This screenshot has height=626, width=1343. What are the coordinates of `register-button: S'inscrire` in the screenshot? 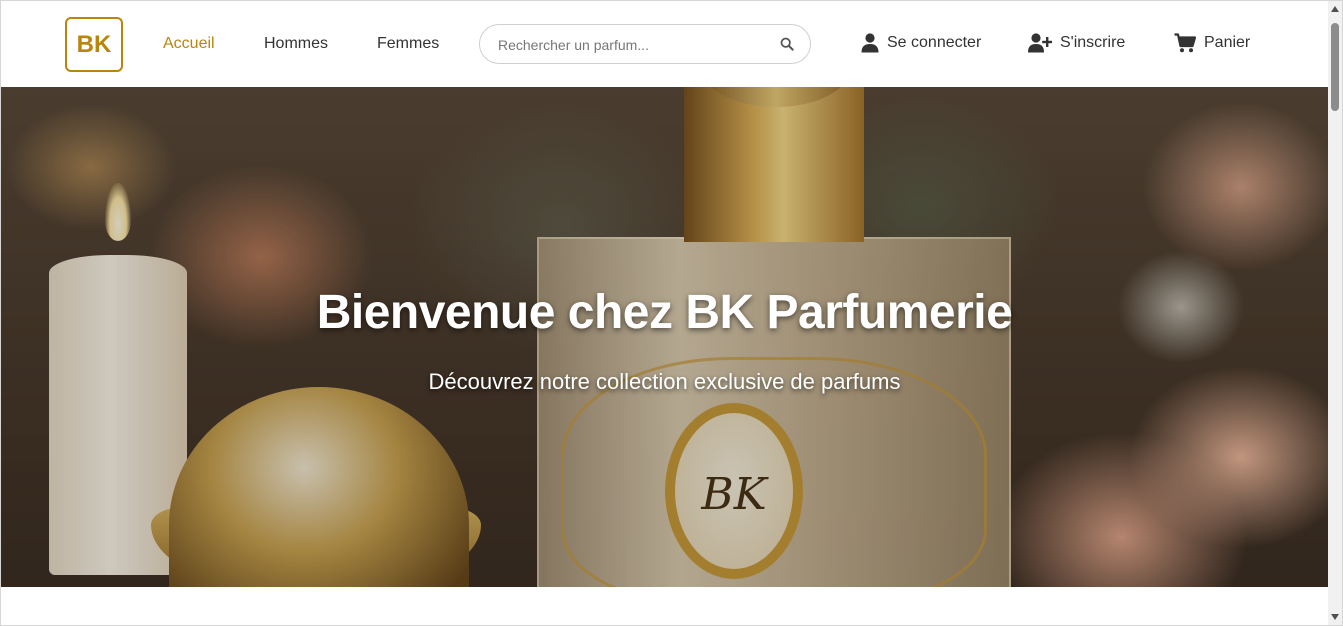 It's located at (1076, 43).